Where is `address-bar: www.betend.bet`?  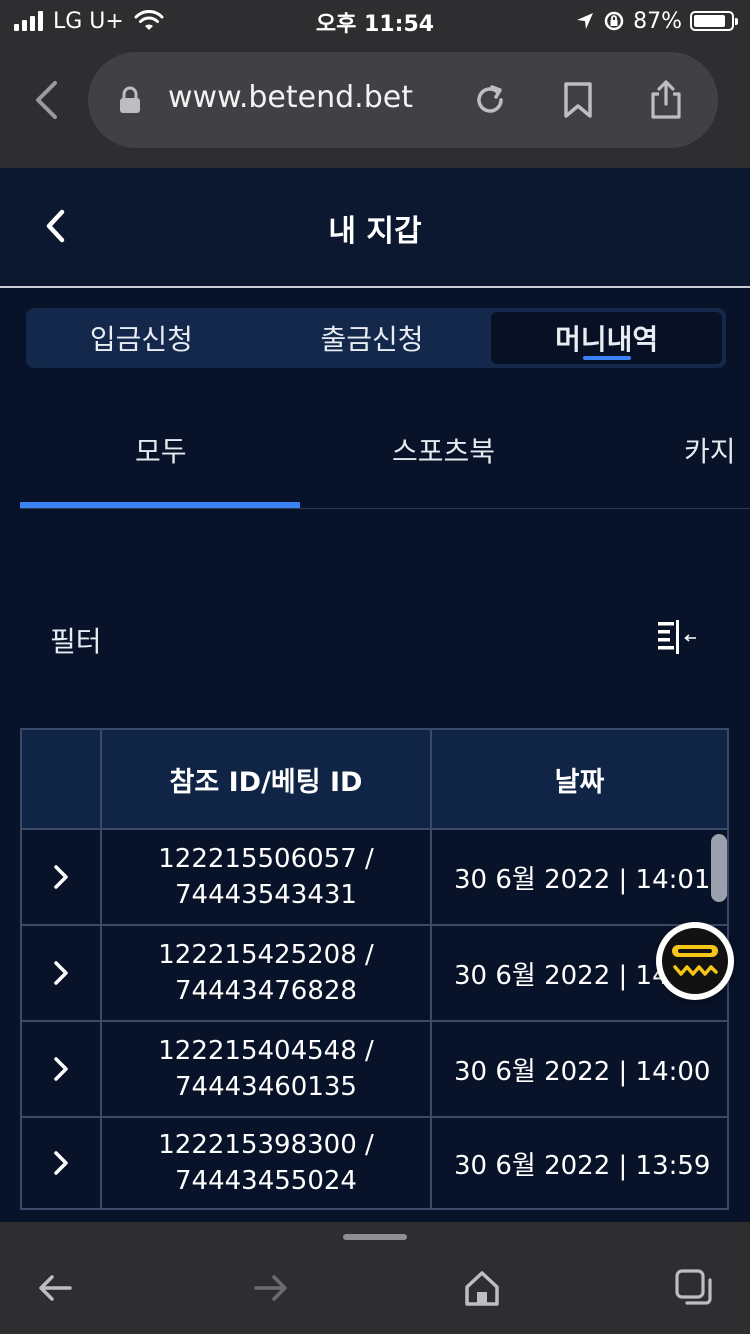
address-bar: www.betend.bet is located at coordinates (403, 100).